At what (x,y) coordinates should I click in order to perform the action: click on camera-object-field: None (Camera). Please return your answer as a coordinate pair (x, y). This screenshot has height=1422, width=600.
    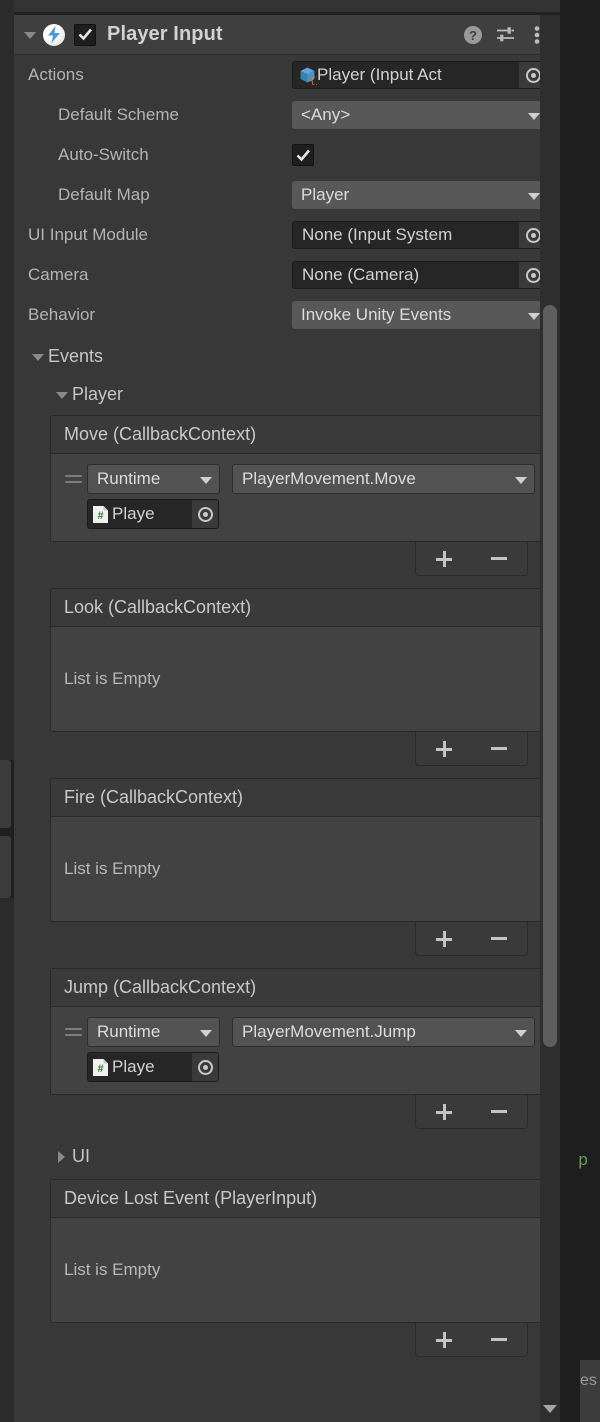
    Looking at the image, I should click on (420, 275).